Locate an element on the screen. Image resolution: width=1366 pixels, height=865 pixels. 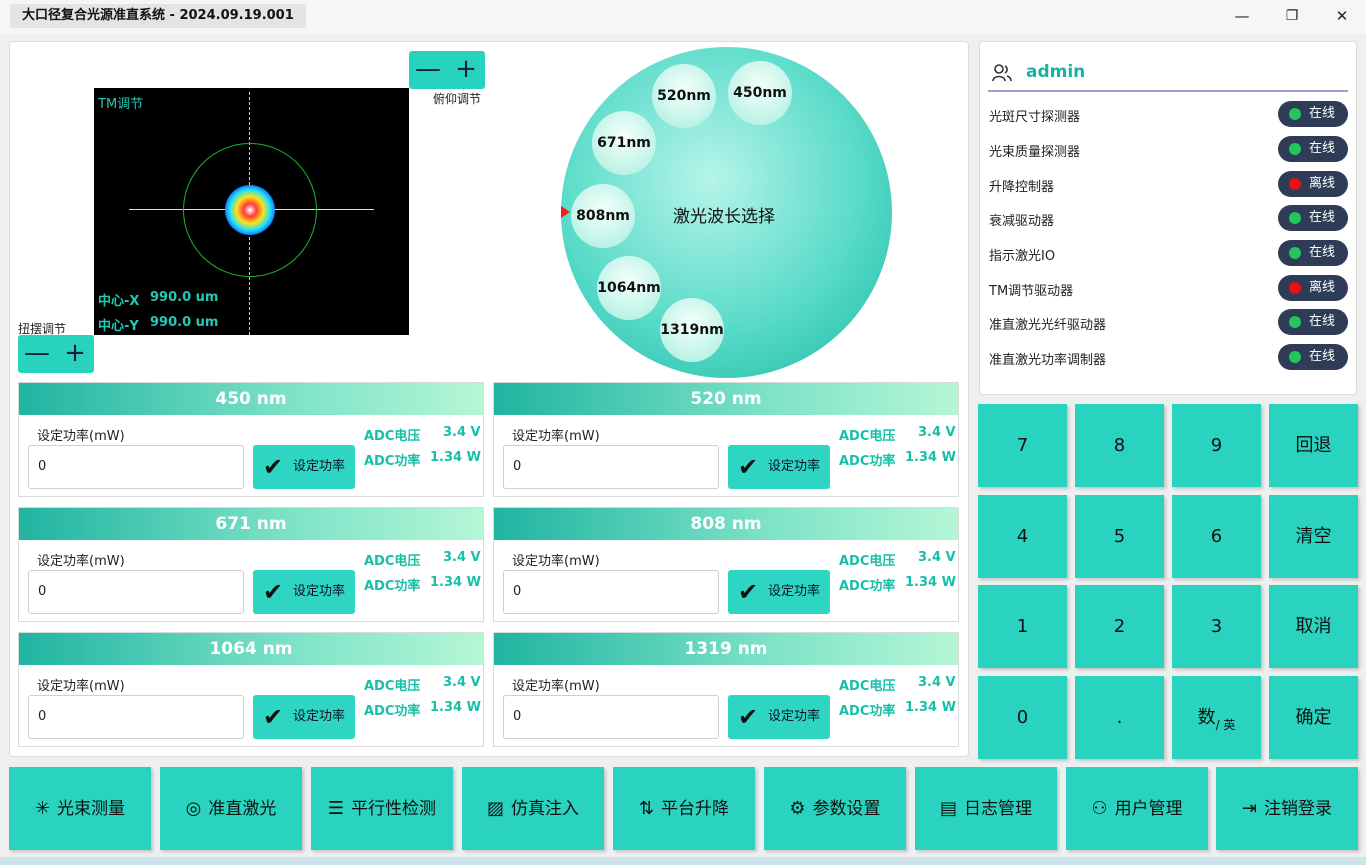
key-2: 2 is located at coordinates (1119, 626).